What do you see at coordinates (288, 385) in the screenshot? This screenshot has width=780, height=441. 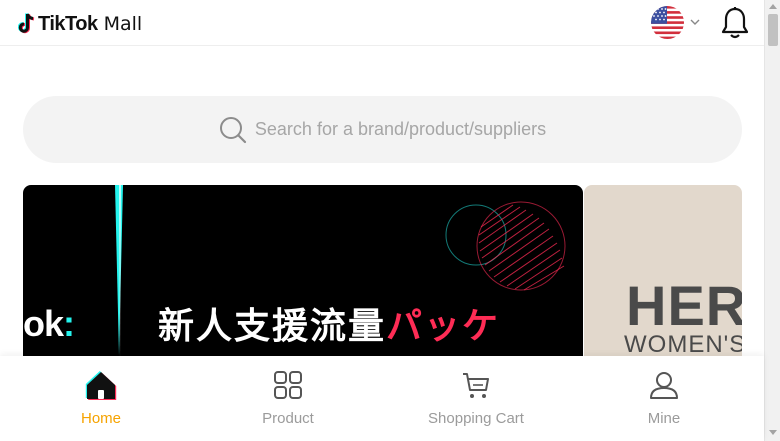 I see `grid-icon` at bounding box center [288, 385].